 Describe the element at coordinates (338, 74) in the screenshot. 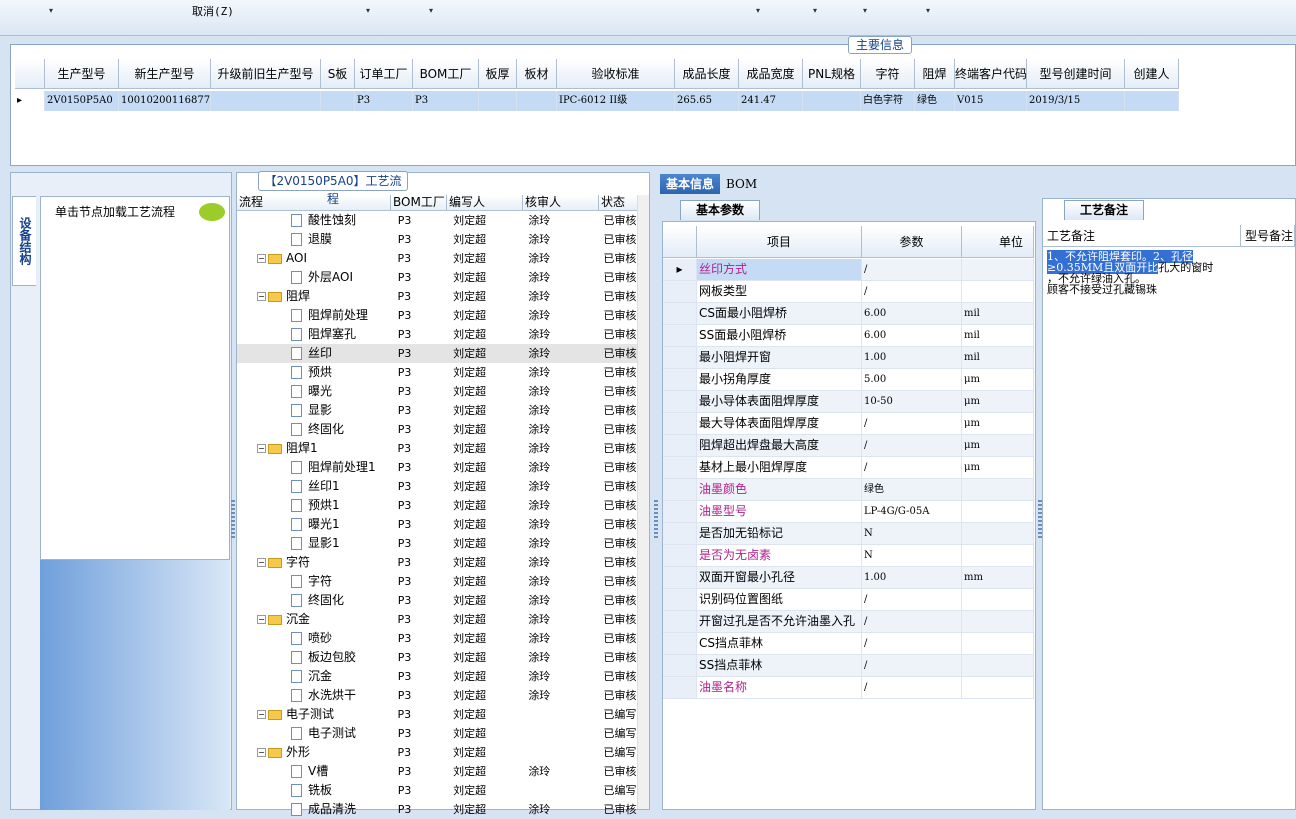

I see `main-col-header: S板` at that location.